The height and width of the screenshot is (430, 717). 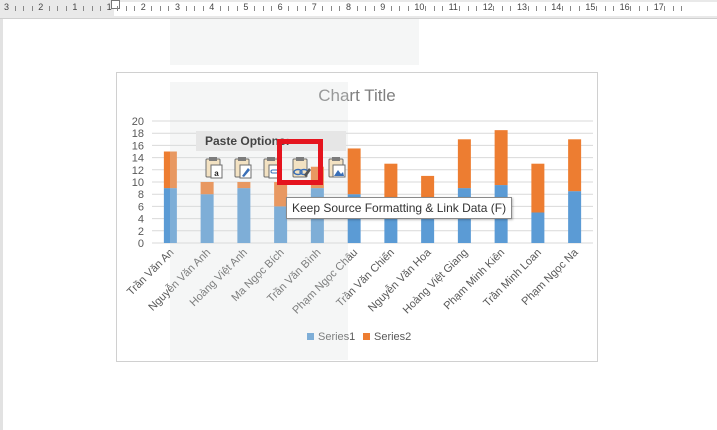 What do you see at coordinates (138, 122) in the screenshot?
I see `y-tick-label: 20` at bounding box center [138, 122].